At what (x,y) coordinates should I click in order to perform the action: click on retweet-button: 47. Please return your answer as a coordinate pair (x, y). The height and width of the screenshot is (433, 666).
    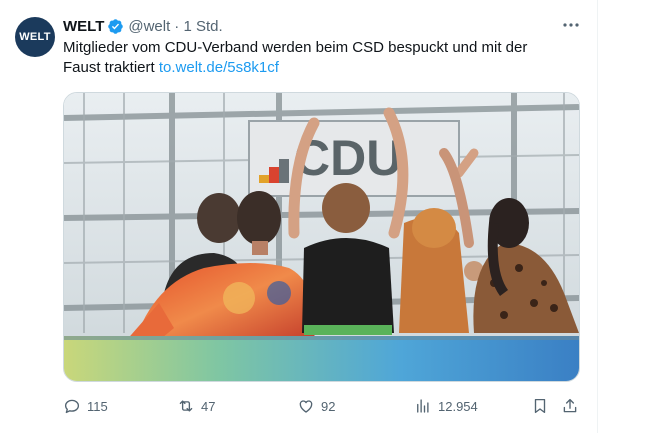
    Looking at the image, I should click on (196, 406).